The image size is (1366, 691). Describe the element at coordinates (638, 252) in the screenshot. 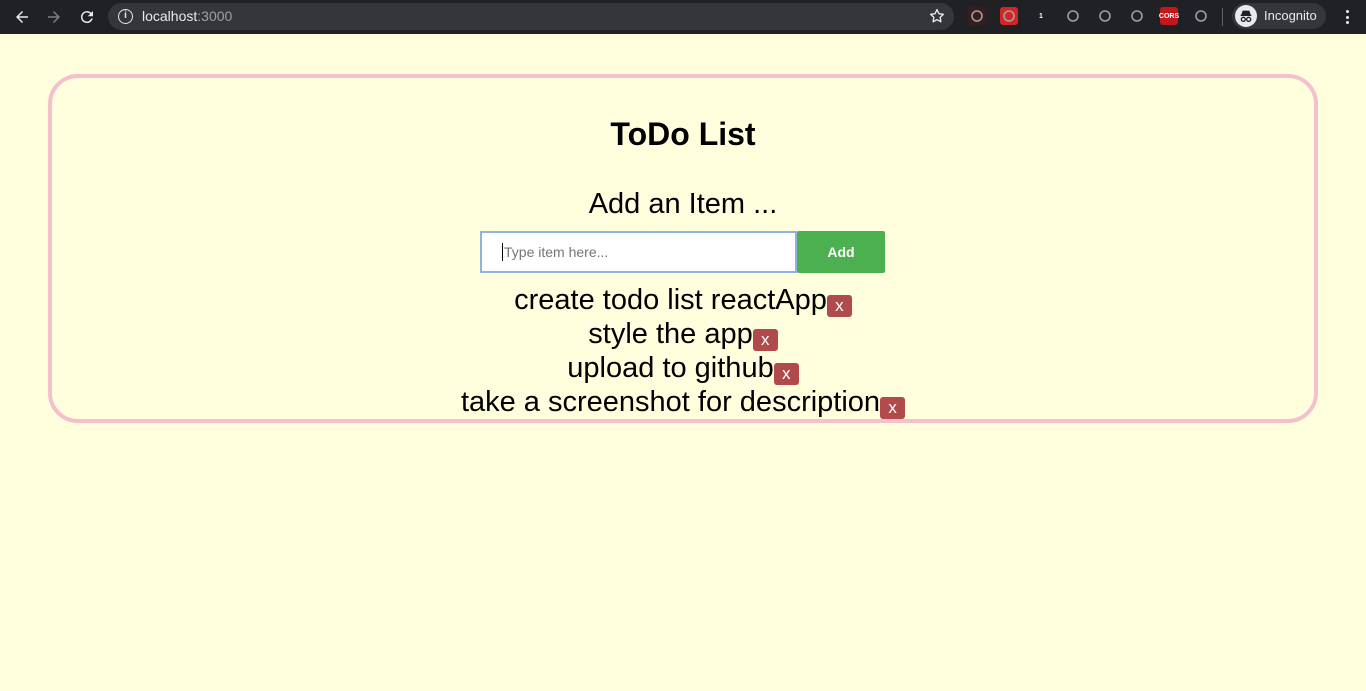

I see `new-item-input` at that location.